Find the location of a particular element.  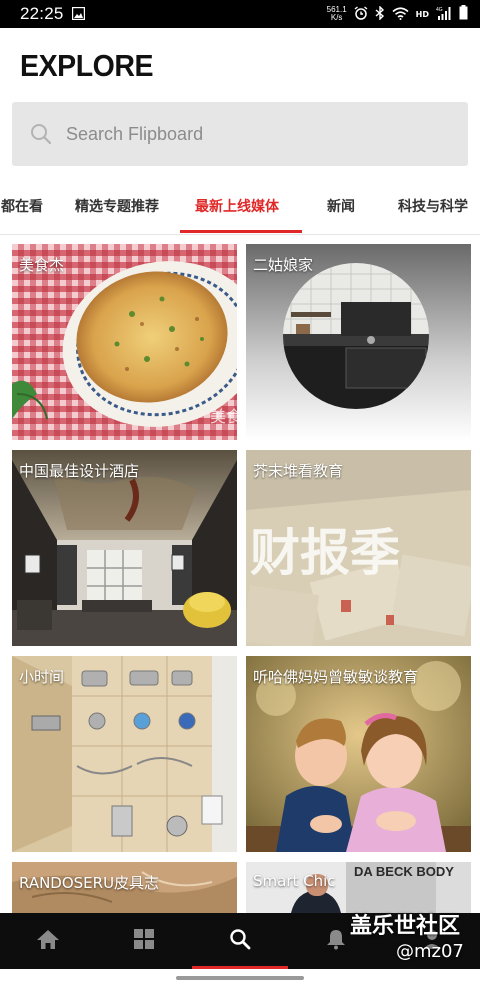

network-speed: 561.1 K/s is located at coordinates (337, 14).